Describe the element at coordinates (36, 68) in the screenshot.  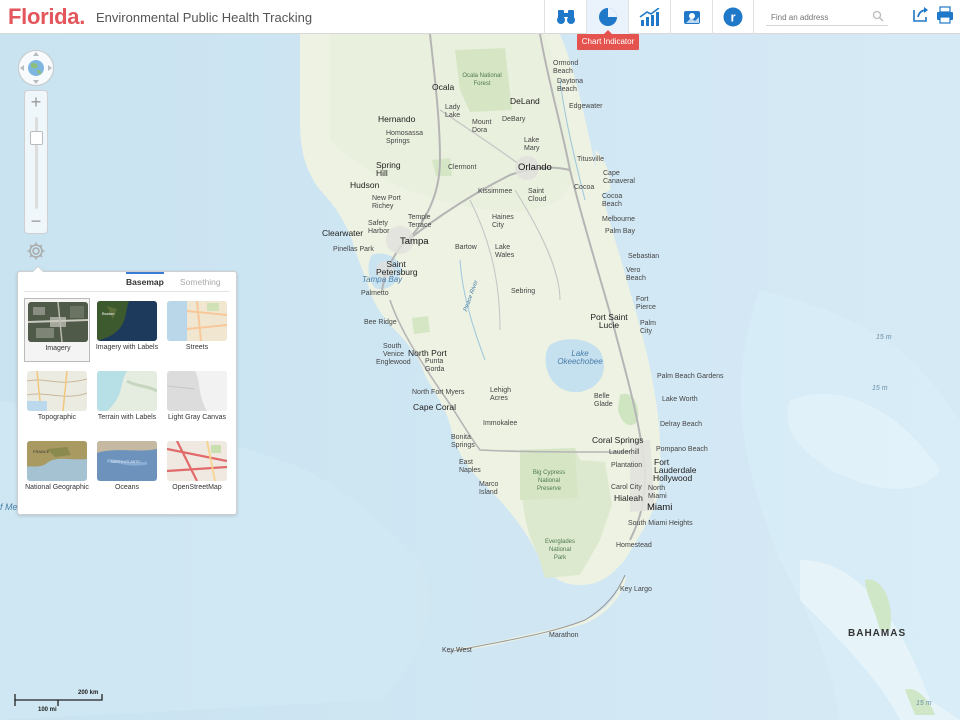
I see `pan-control` at that location.